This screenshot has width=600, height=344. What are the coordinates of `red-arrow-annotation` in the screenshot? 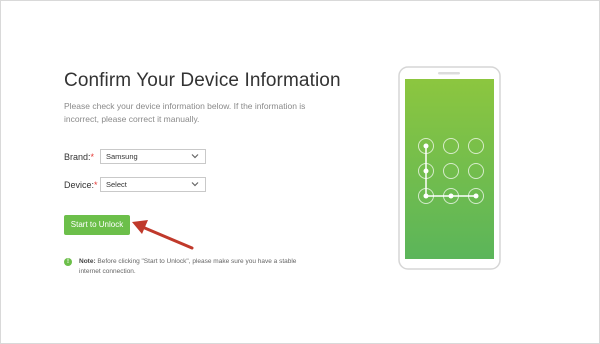 It's located at (163, 235).